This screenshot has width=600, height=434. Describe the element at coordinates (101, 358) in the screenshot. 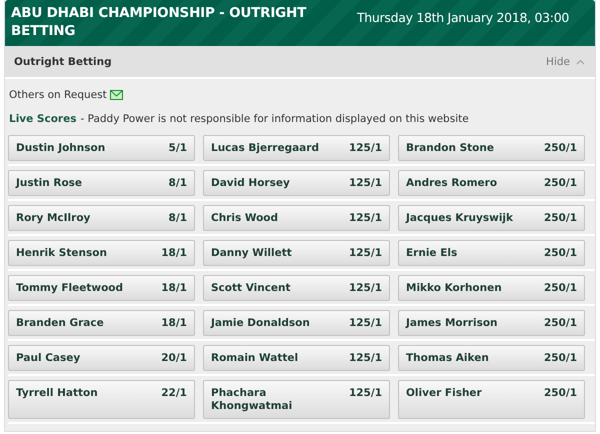

I see `selection-button: Paul Casey 20/1` at that location.